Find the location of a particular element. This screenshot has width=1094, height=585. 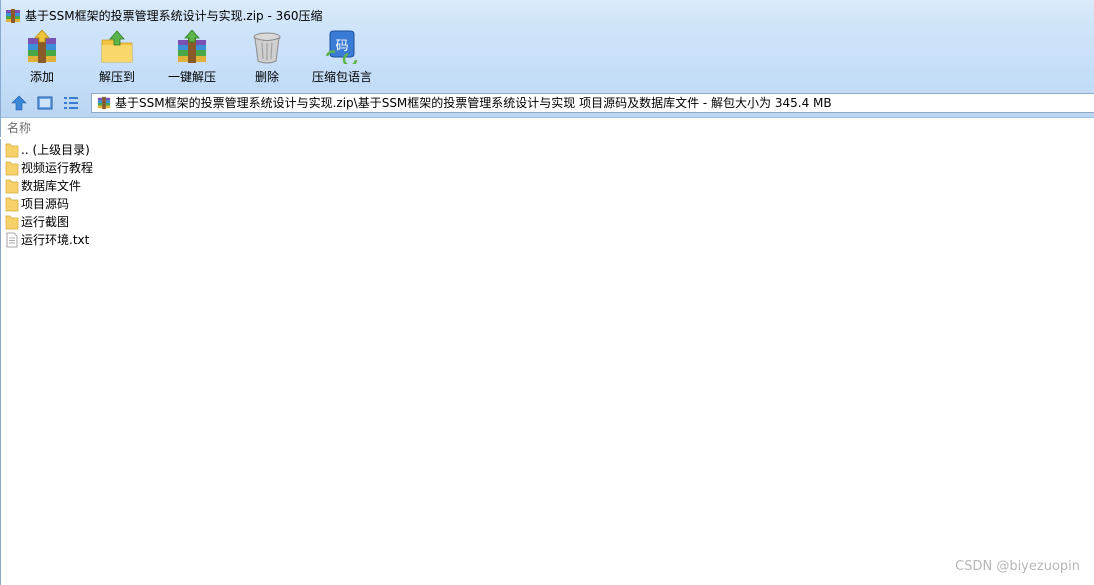

item-name: .. (上级目录) is located at coordinates (55, 150).